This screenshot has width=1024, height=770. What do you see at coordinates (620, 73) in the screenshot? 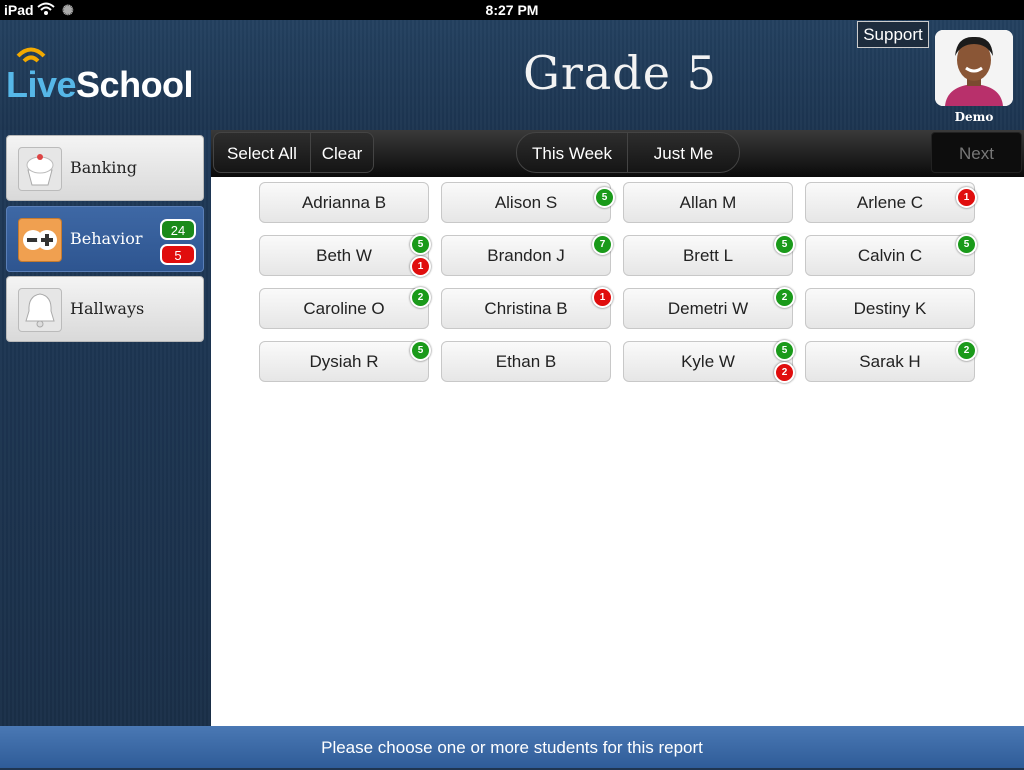
I see `page-title: Grade 5` at bounding box center [620, 73].